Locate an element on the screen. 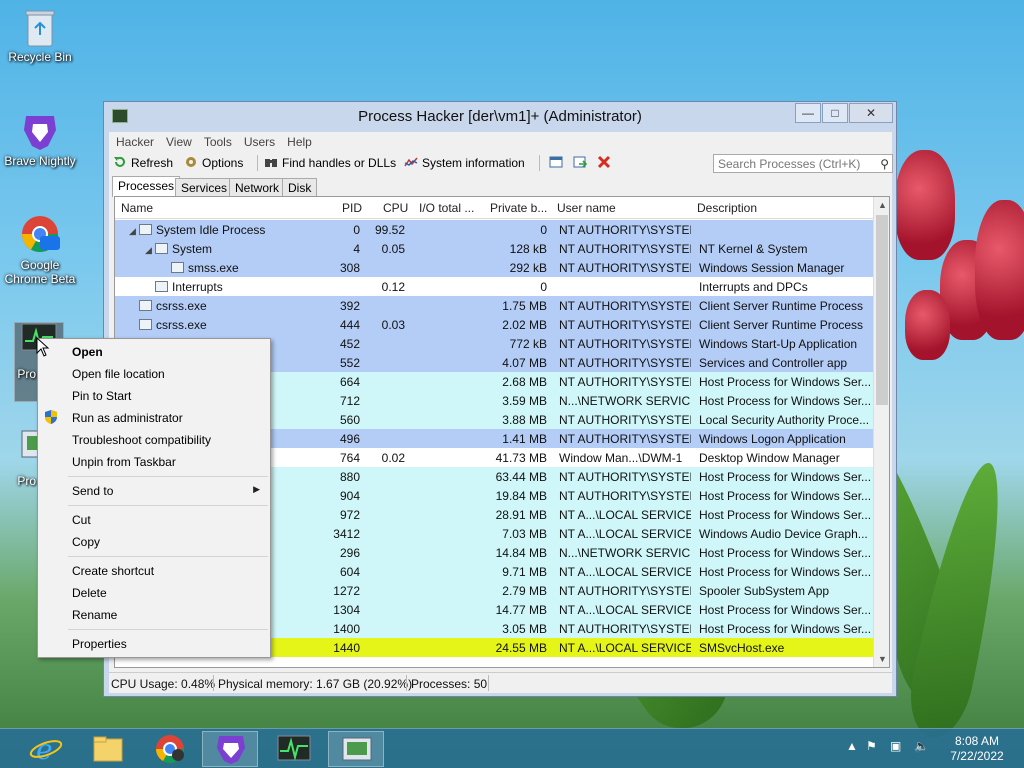 This screenshot has height=768, width=1024. options-button: Options is located at coordinates (213, 163).